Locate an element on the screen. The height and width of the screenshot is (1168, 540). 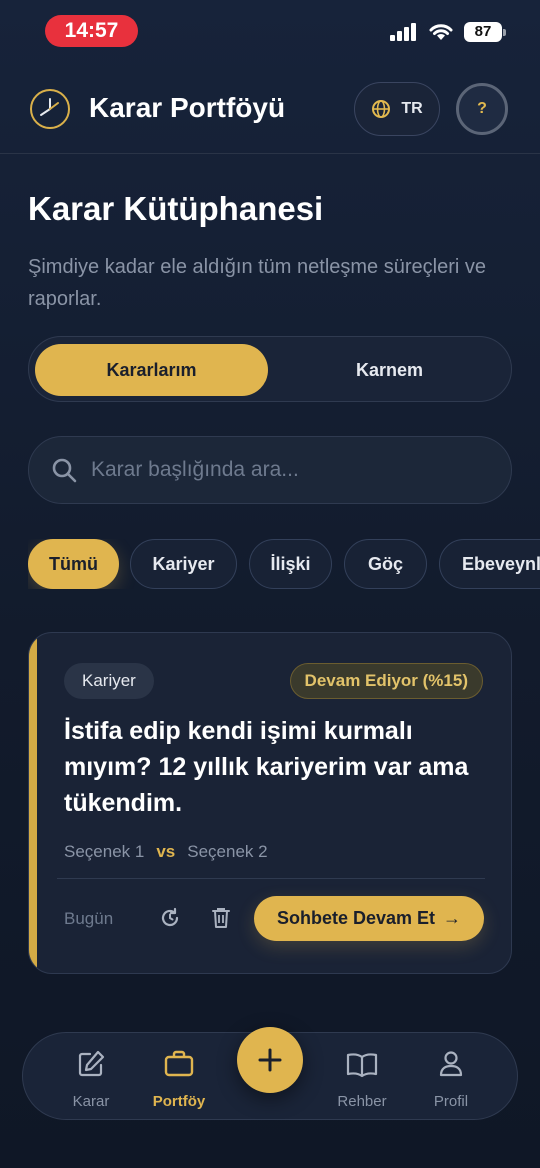
search-icon is located at coordinates (64, 470).